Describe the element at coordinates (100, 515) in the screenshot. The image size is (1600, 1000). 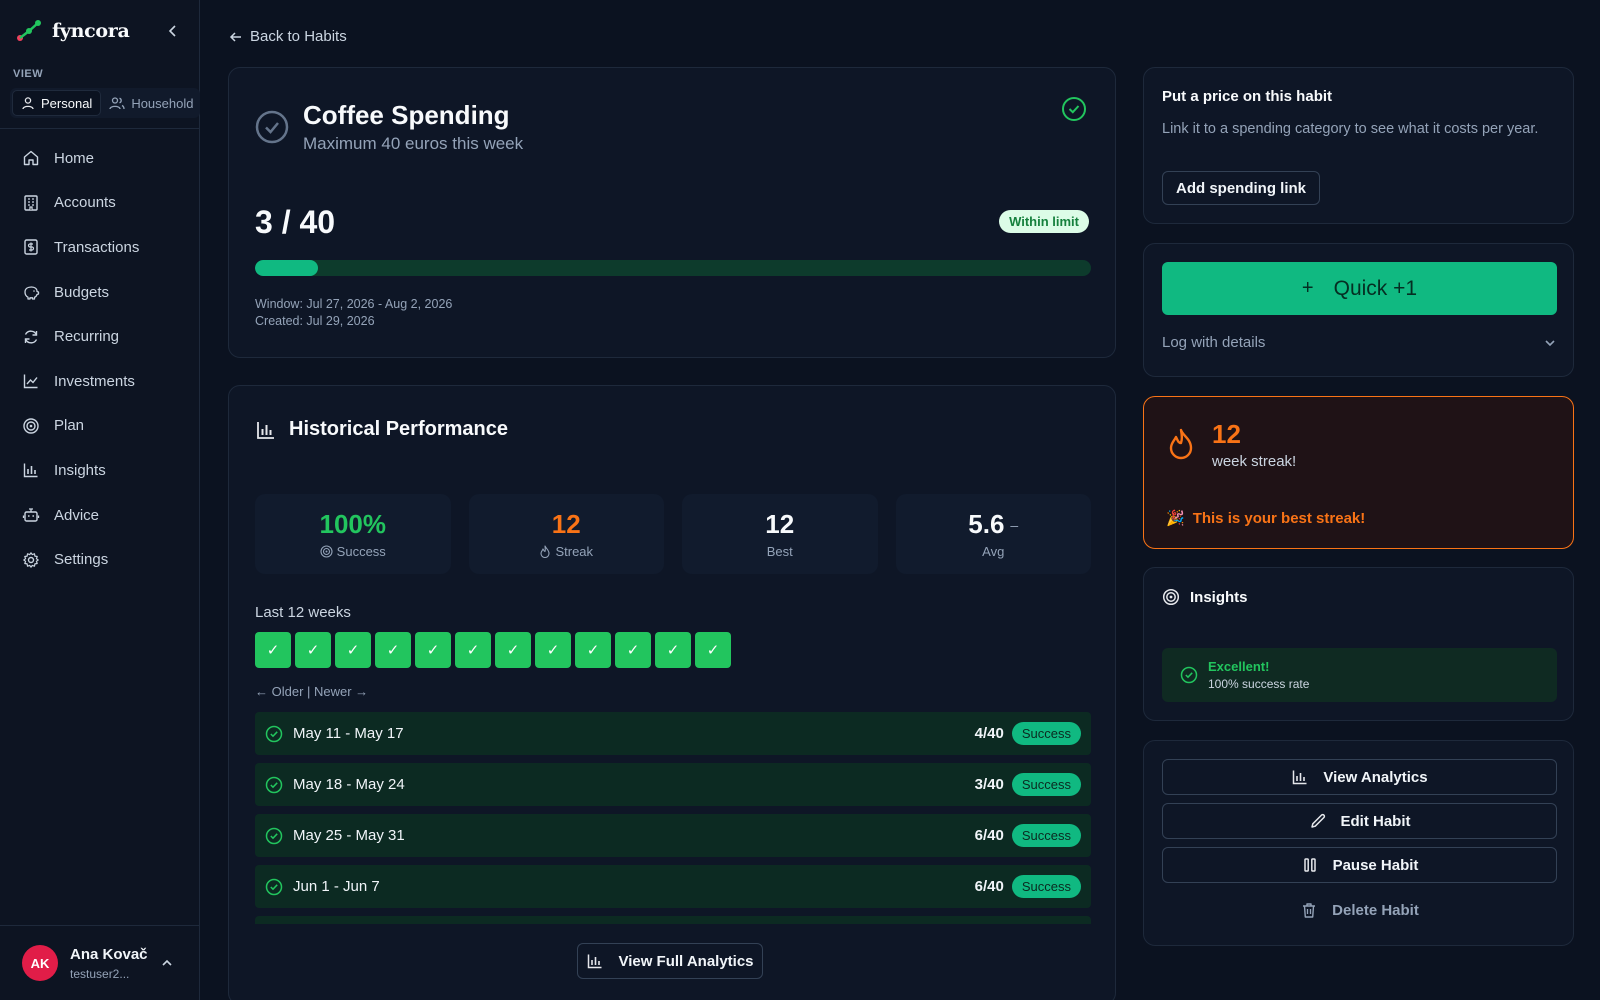
I see `sidebar-item-advice: Advice` at that location.